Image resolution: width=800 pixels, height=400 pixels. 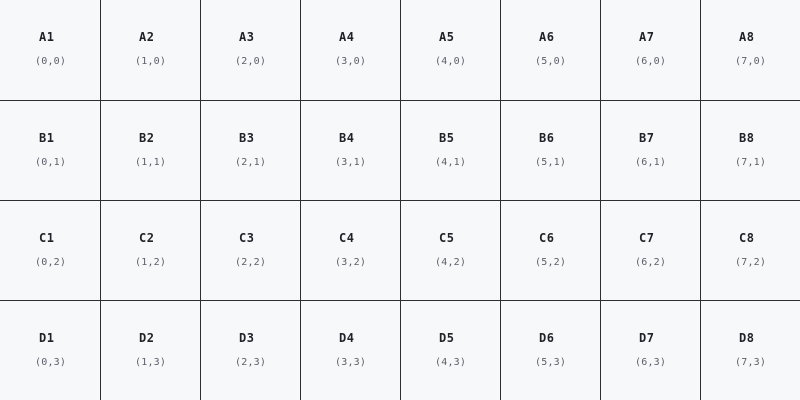 I want to click on cell-label: C6, so click(x=547, y=238).